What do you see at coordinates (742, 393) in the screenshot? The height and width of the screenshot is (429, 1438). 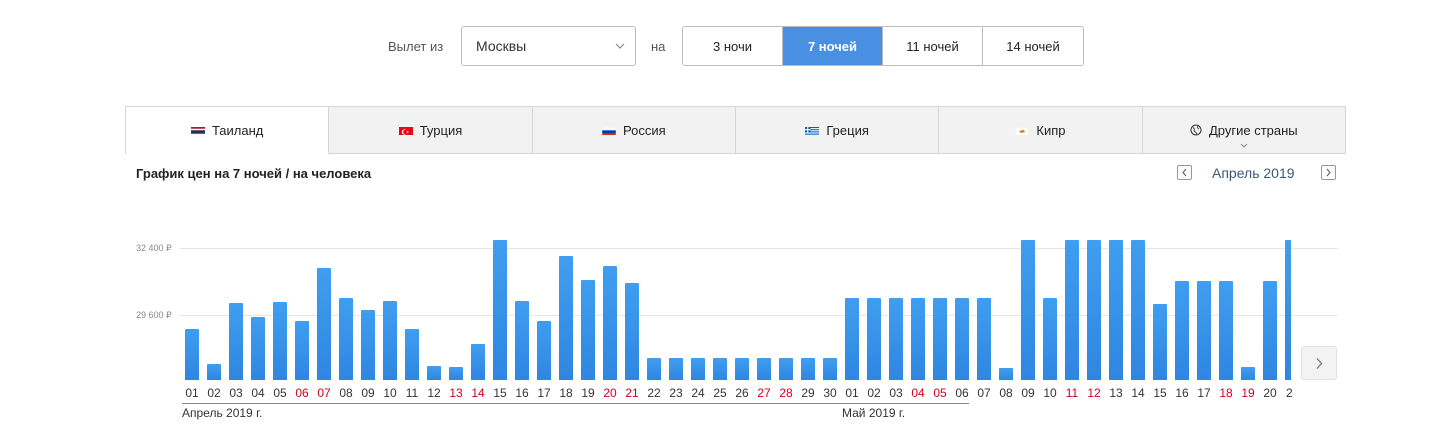 I see `x-tick-label: 26` at bounding box center [742, 393].